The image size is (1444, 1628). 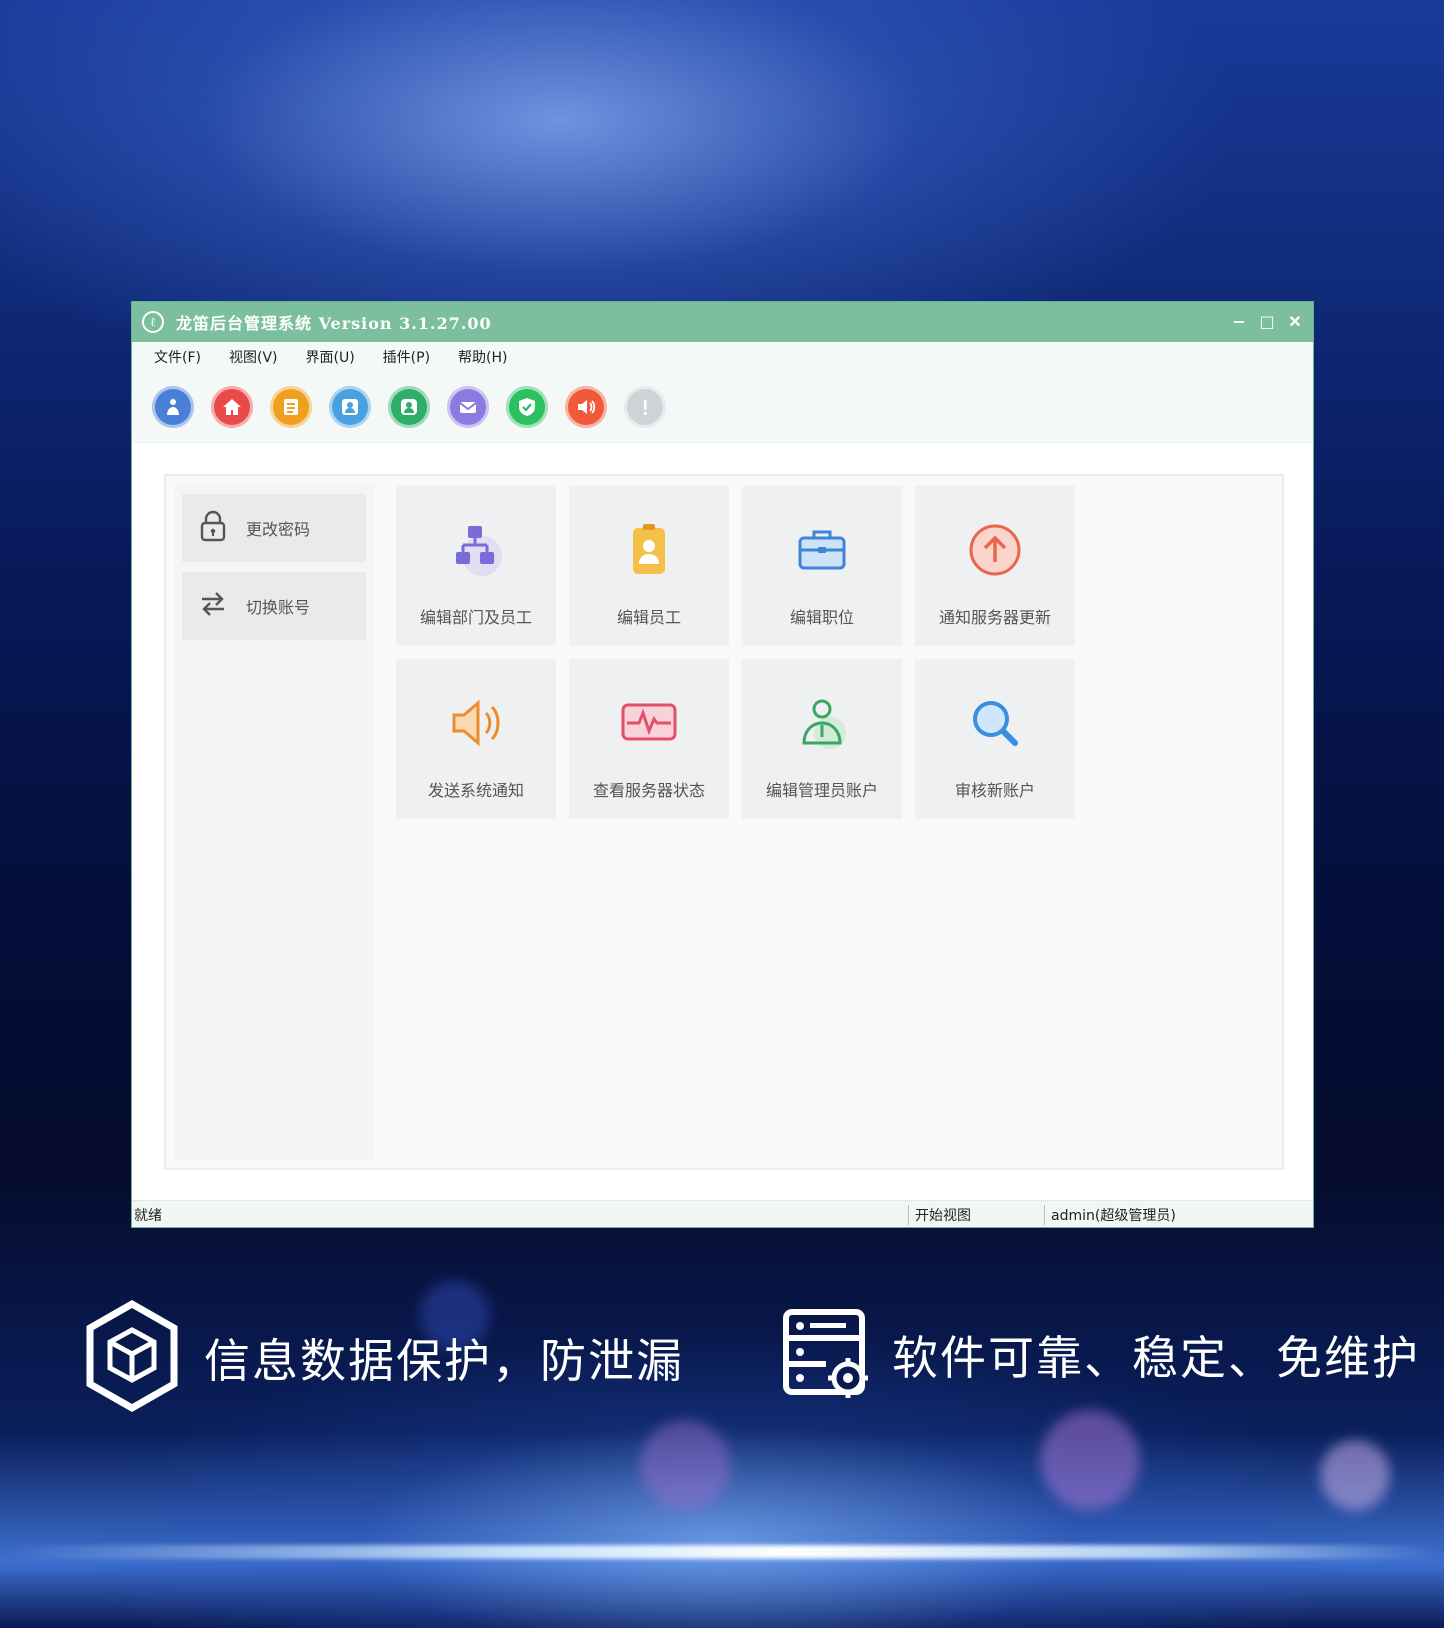 I want to click on status-bar: 就绪 开始视图 admin(超级管理员), so click(x=722, y=1213).